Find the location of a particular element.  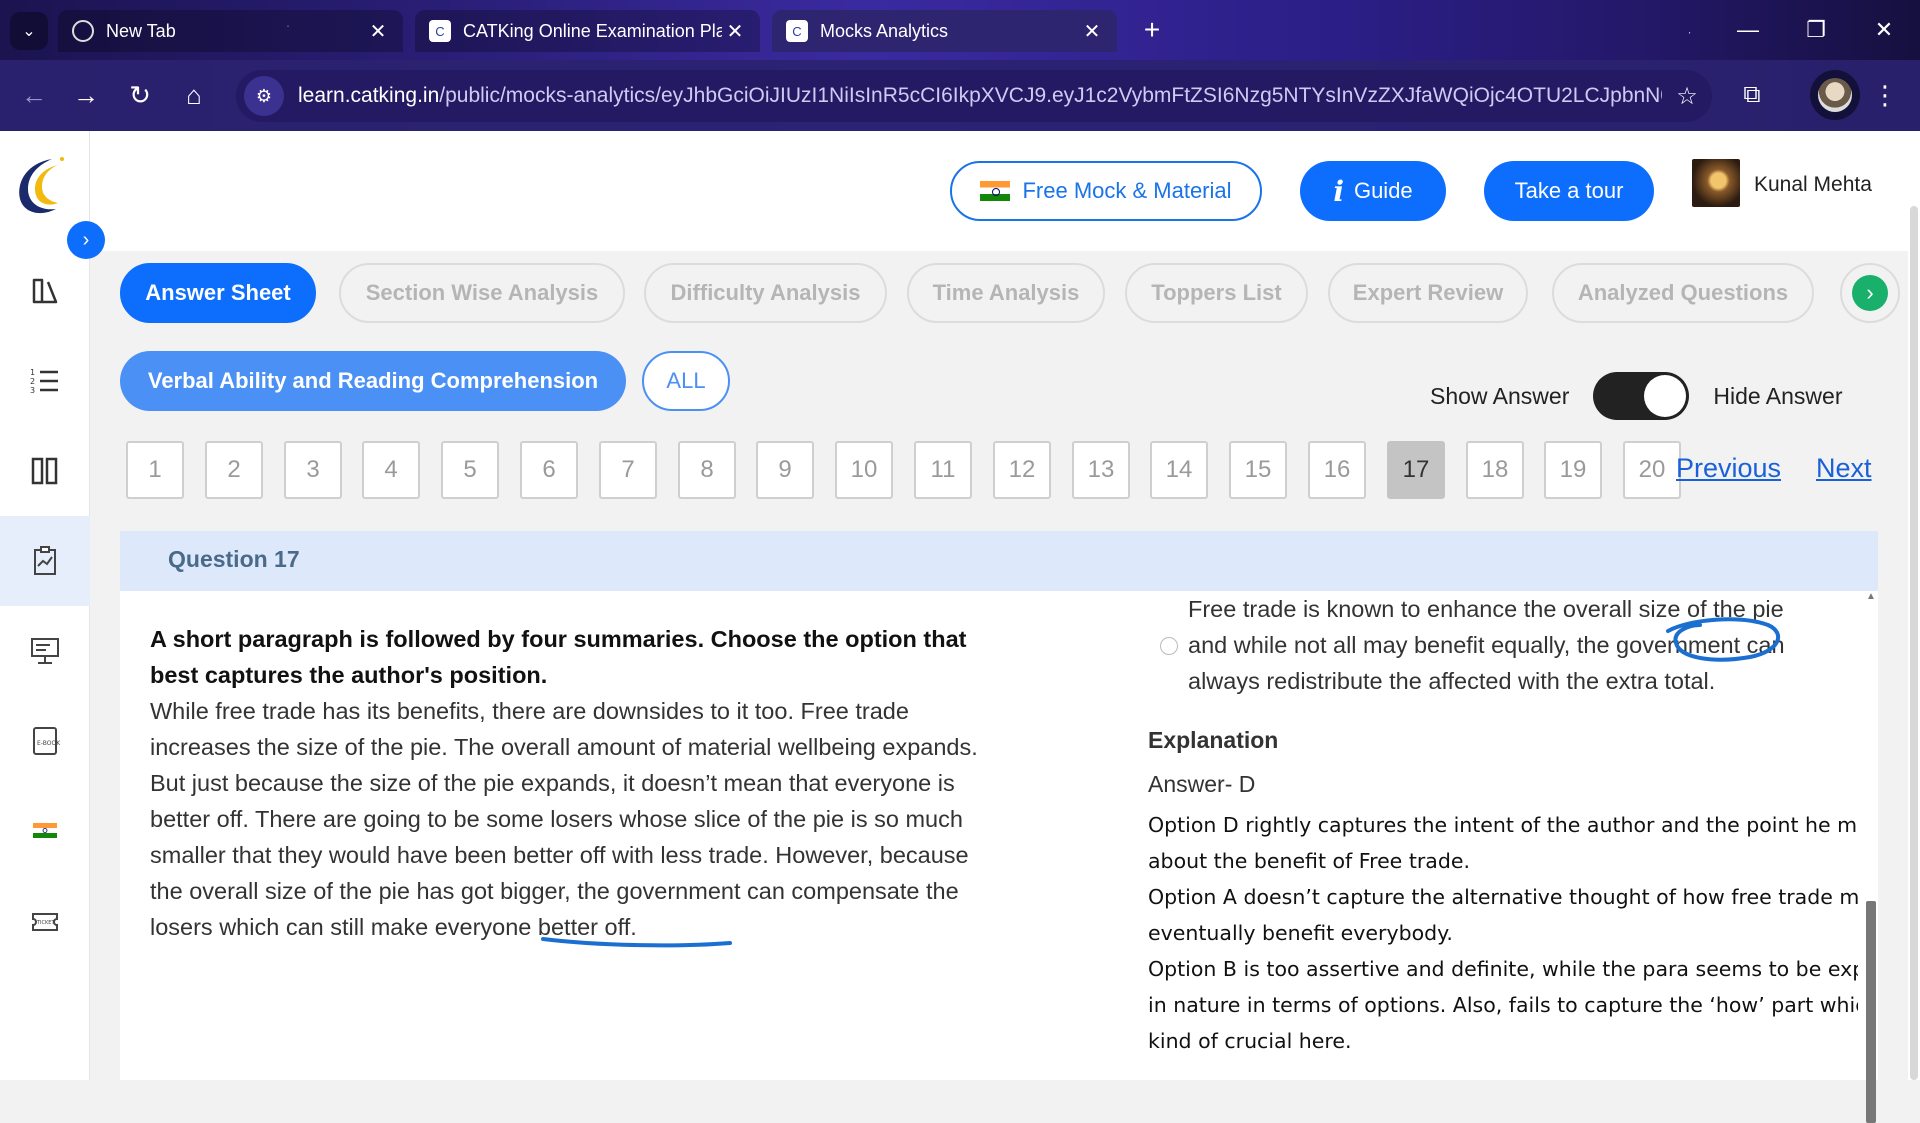

show-answer-label: Show Answer is located at coordinates (1499, 396).